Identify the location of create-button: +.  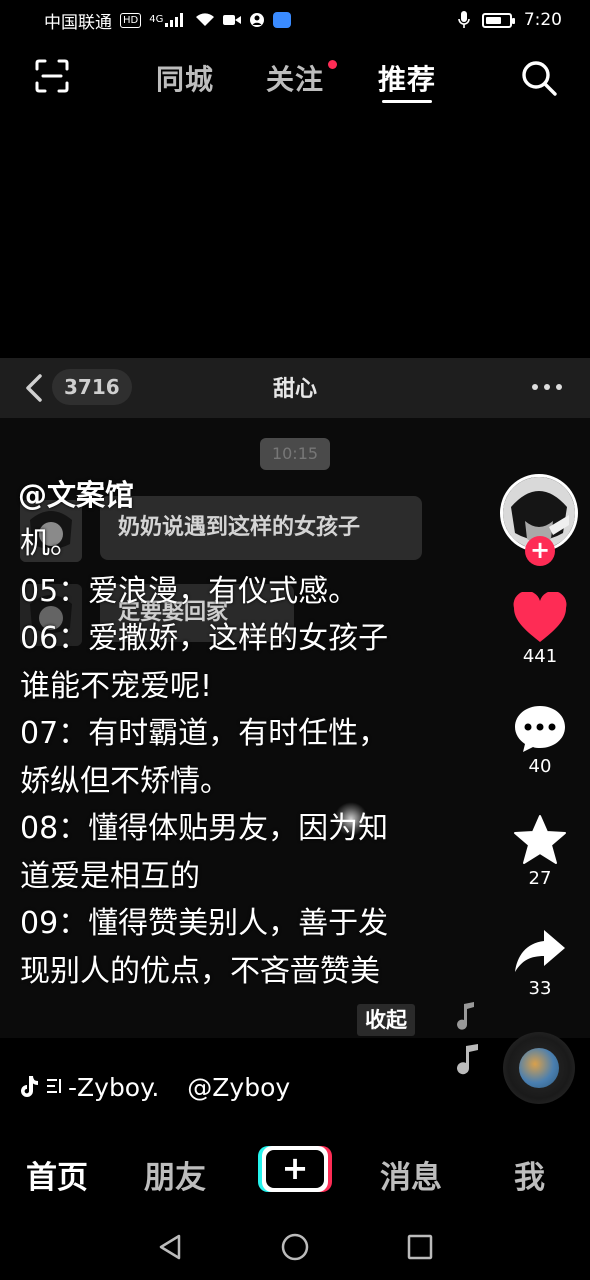
(295, 1169).